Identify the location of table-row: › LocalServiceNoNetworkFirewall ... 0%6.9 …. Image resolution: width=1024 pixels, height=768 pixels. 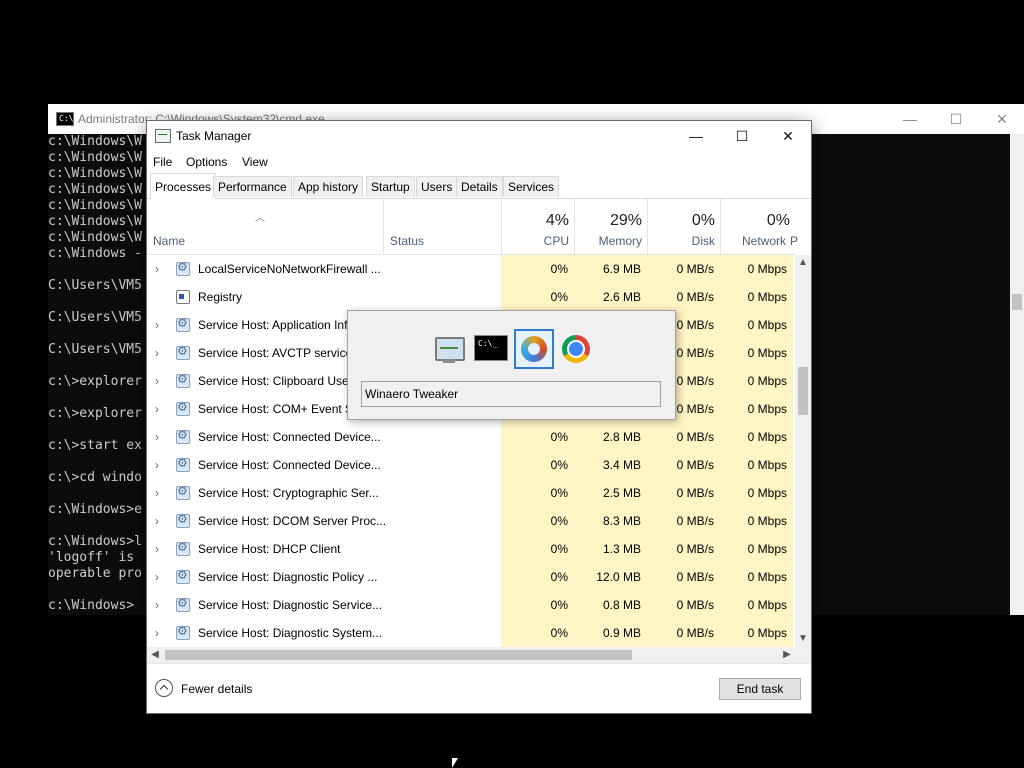
(471, 269).